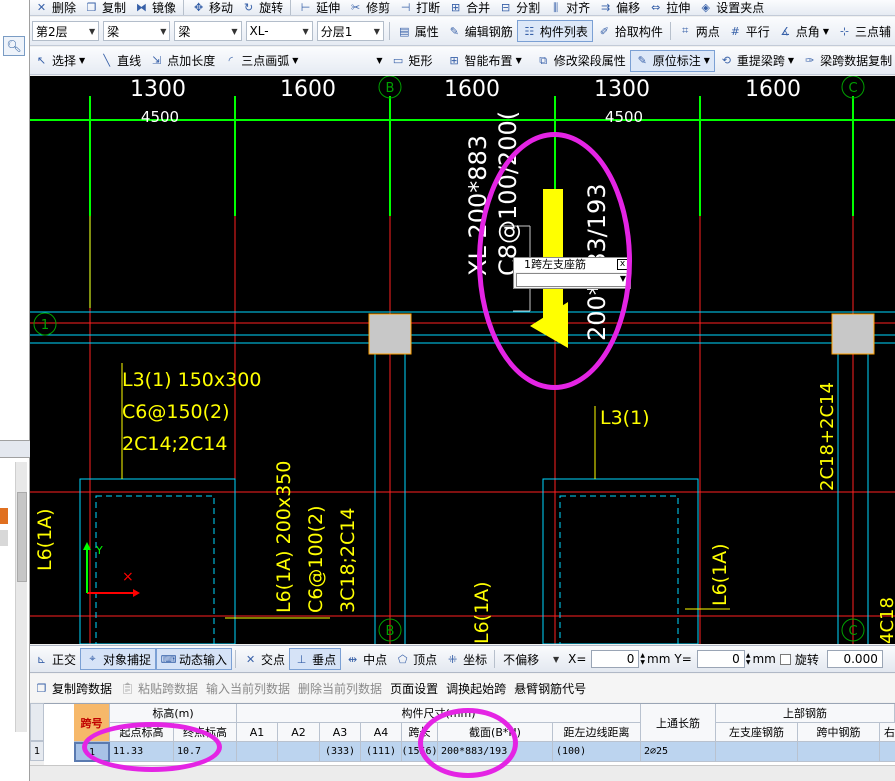  What do you see at coordinates (699, 31) in the screenshot?
I see `two-points-button: ⌗ 两点` at bounding box center [699, 31].